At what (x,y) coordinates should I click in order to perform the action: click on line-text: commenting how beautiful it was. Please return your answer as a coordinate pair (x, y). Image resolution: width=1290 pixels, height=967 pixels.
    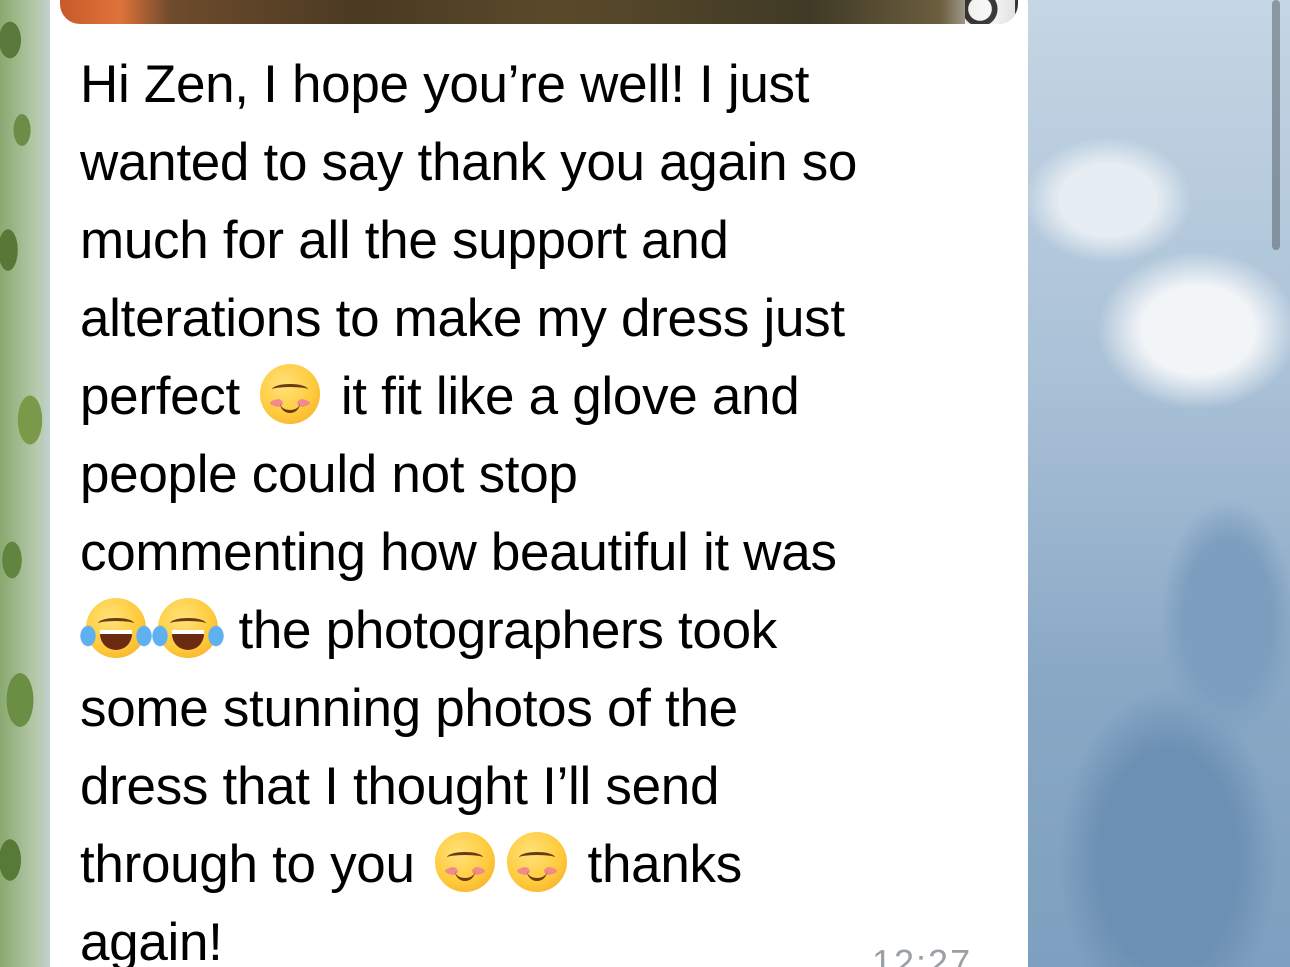
    Looking at the image, I should click on (458, 552).